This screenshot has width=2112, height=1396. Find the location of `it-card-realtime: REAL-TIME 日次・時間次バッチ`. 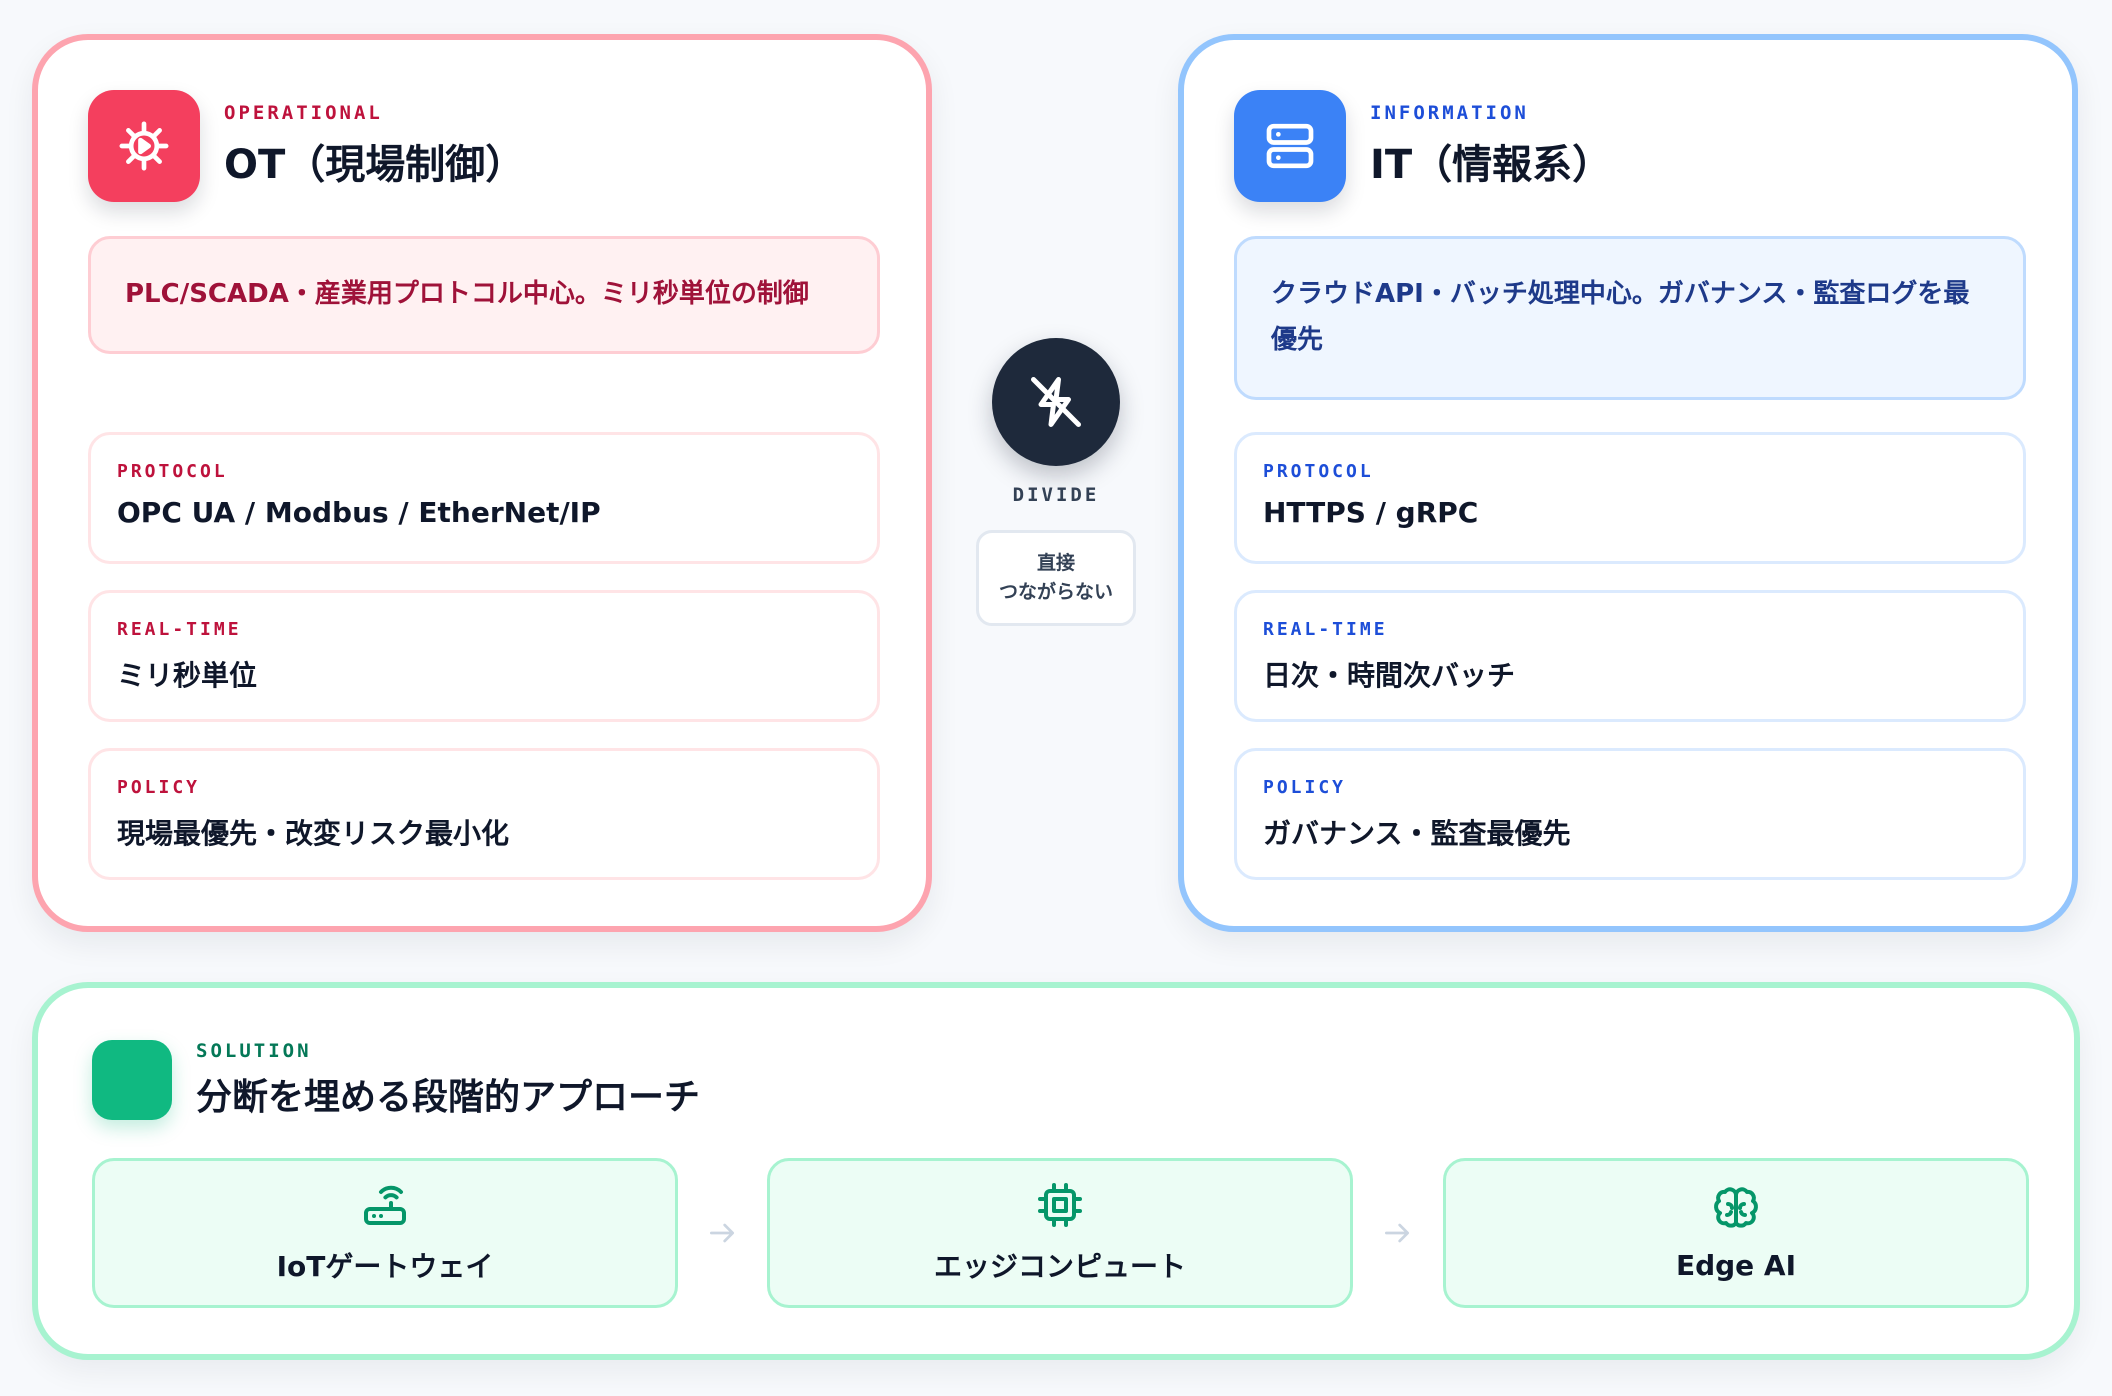

it-card-realtime: REAL-TIME 日次・時間次バッチ is located at coordinates (1630, 656).